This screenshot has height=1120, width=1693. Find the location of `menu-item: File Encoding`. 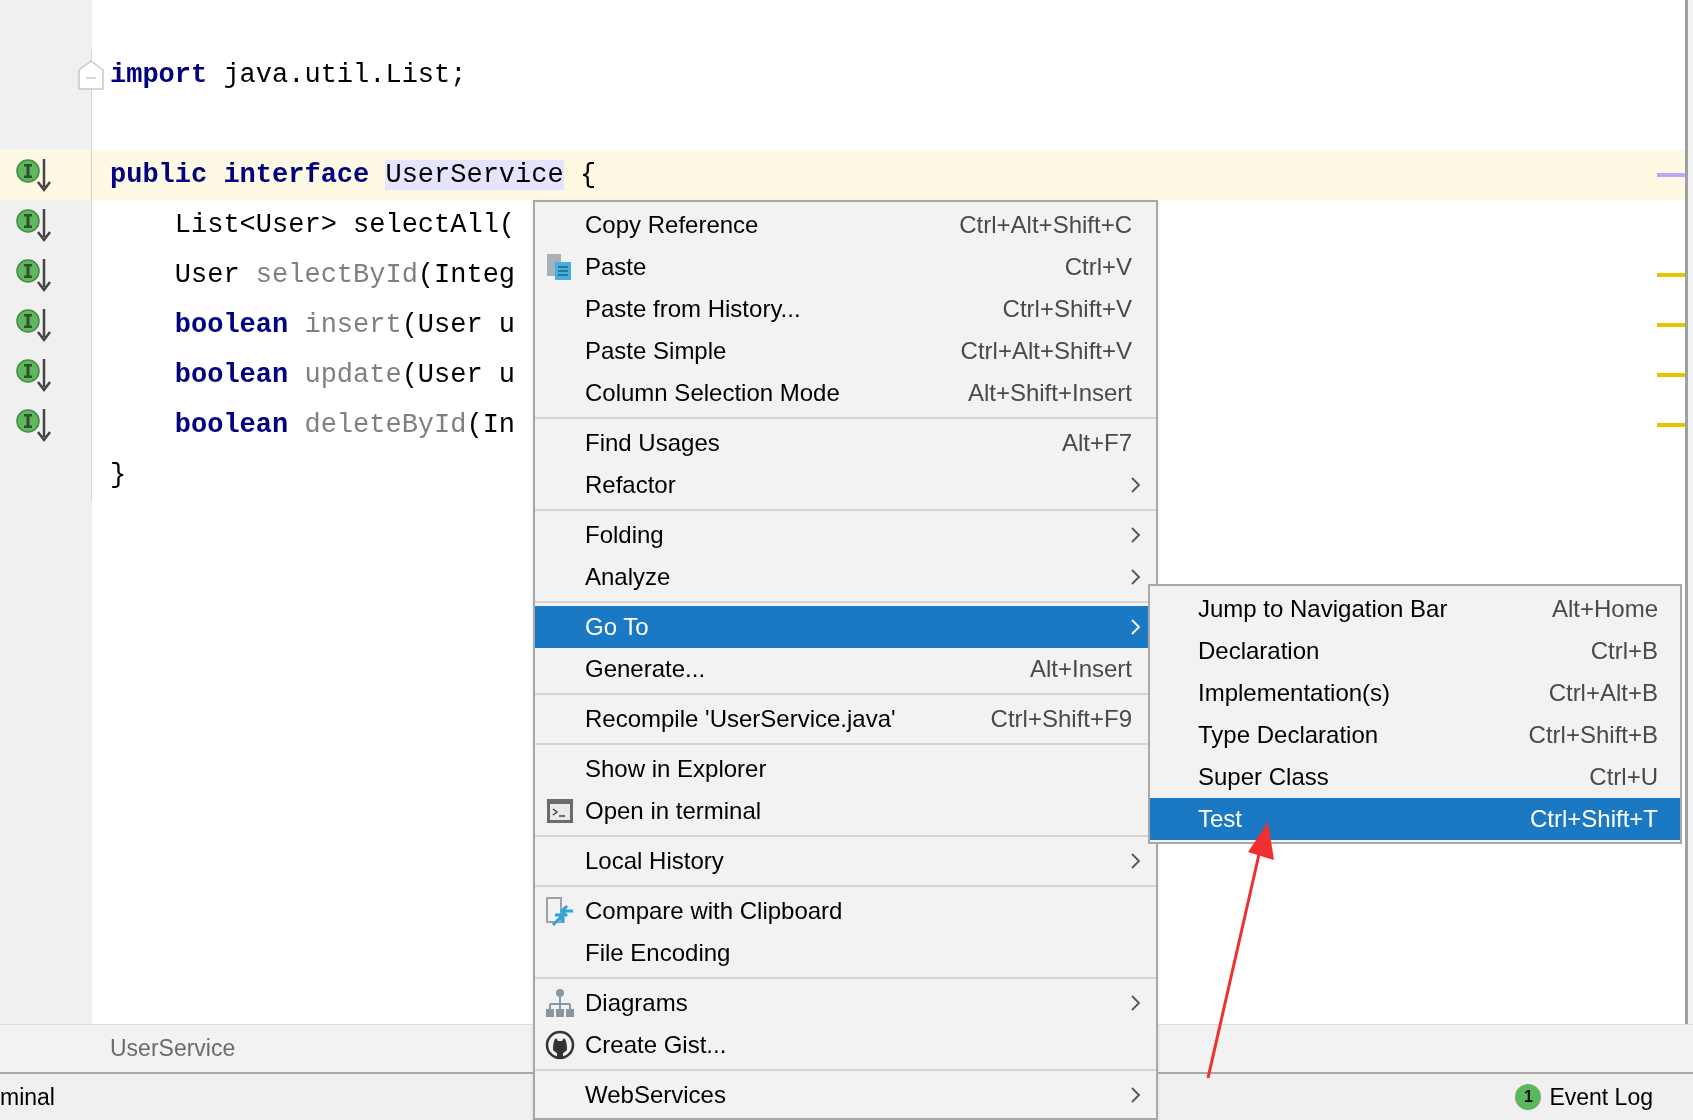

menu-item: File Encoding is located at coordinates (845, 953).